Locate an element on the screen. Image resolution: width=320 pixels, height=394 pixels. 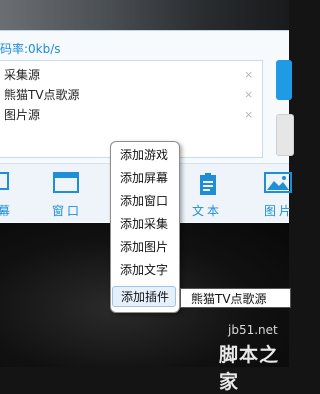
tool-screen: 幕 is located at coordinates (15, 193).